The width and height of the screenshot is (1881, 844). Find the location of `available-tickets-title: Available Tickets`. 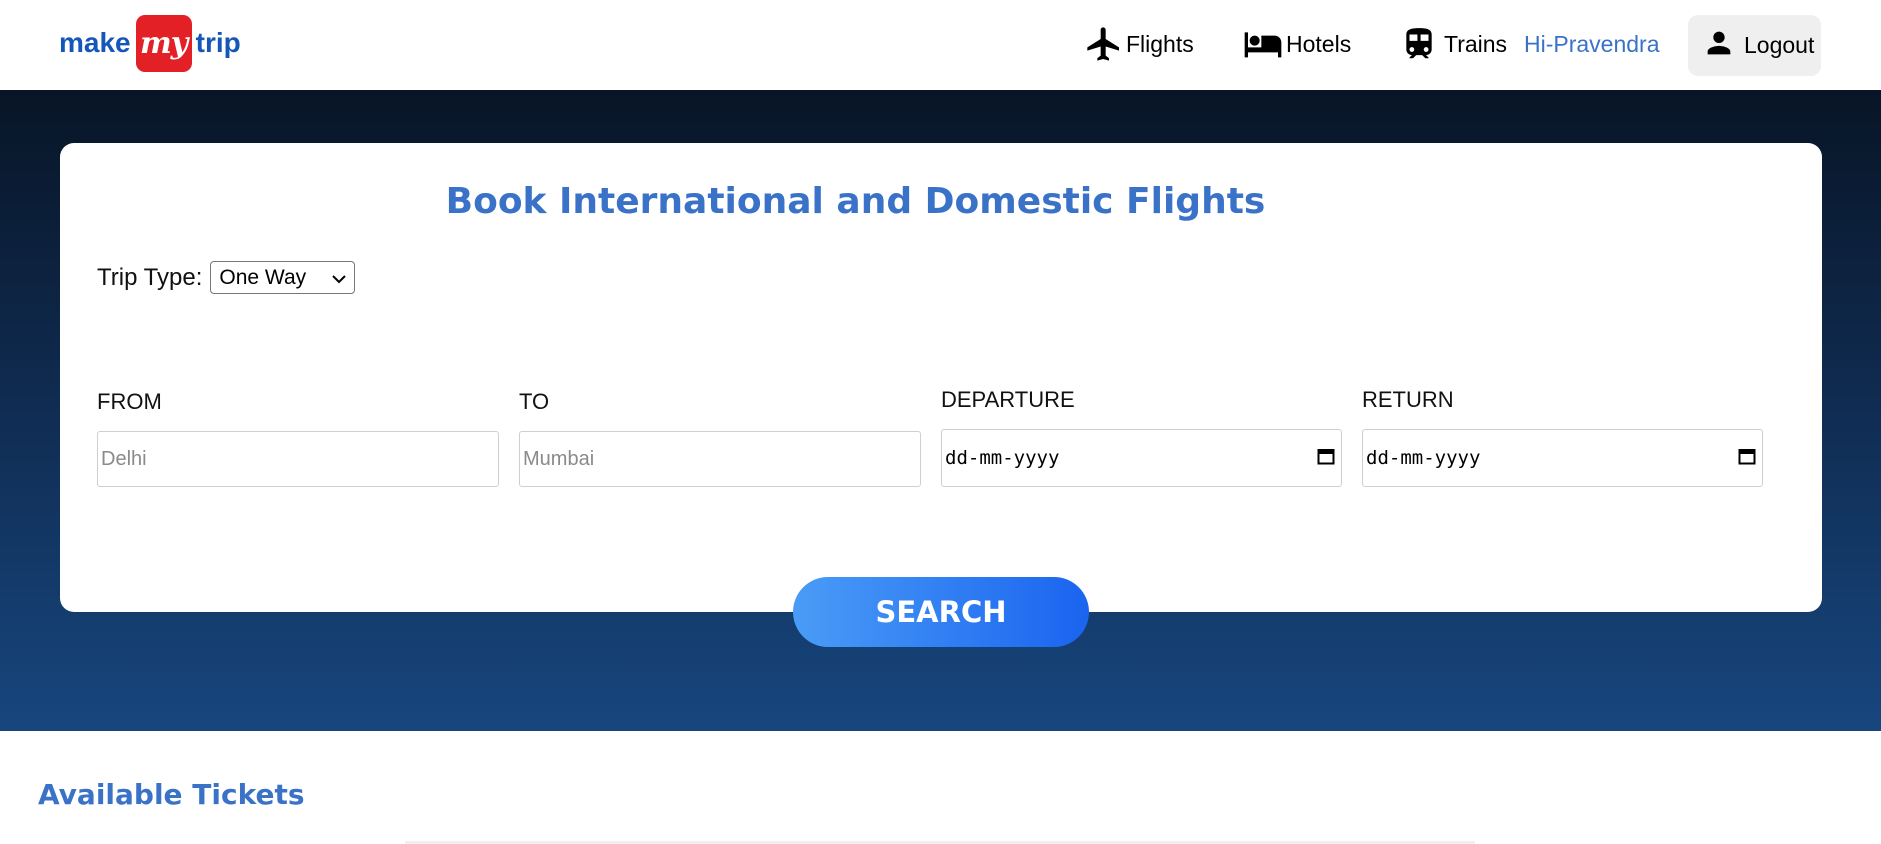

available-tickets-title: Available Tickets is located at coordinates (171, 794).